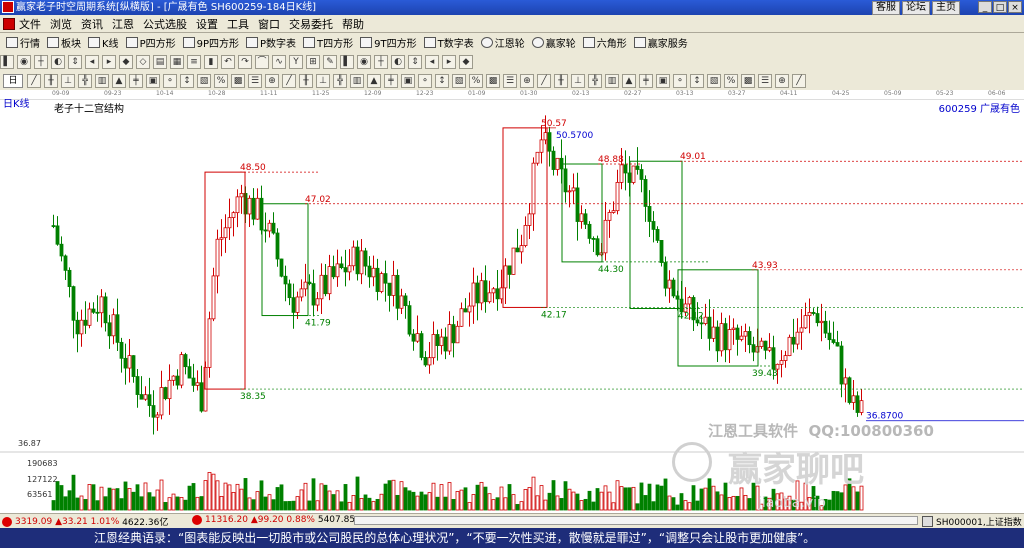 The image size is (1024, 548). What do you see at coordinates (972, 521) in the screenshot?
I see `current-index: SH000001,上证指数` at bounding box center [972, 521].